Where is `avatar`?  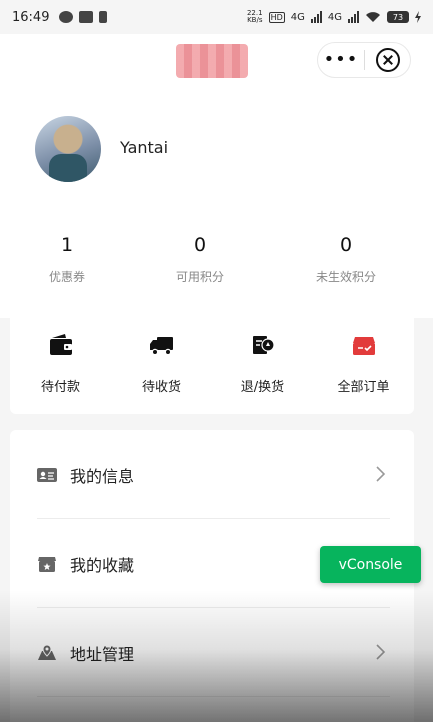
avatar is located at coordinates (68, 149).